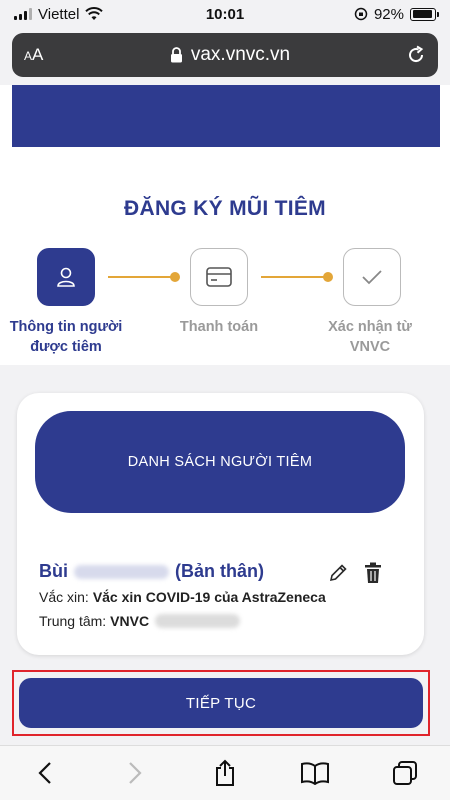 Image resolution: width=450 pixels, height=800 pixels. I want to click on share-button, so click(225, 773).